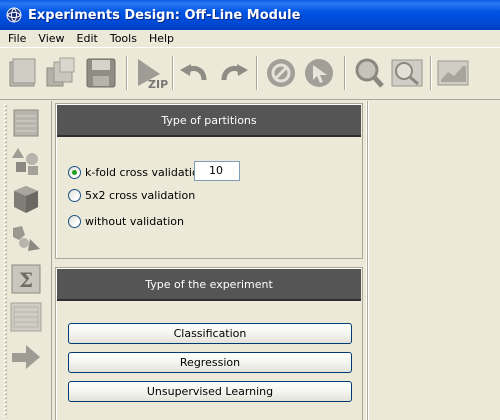 The height and width of the screenshot is (420, 500). What do you see at coordinates (407, 73) in the screenshot?
I see `zoom-out-icon` at bounding box center [407, 73].